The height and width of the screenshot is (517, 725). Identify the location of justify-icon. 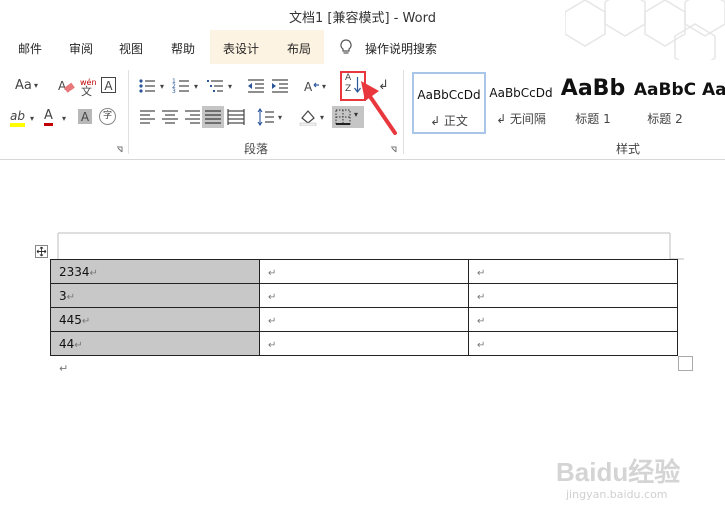
(213, 117).